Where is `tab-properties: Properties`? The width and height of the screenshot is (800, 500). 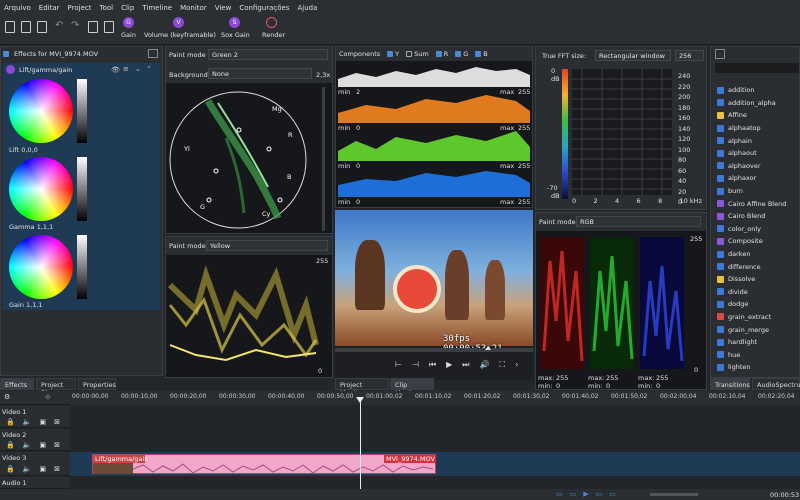 tab-properties: Properties is located at coordinates (97, 384).